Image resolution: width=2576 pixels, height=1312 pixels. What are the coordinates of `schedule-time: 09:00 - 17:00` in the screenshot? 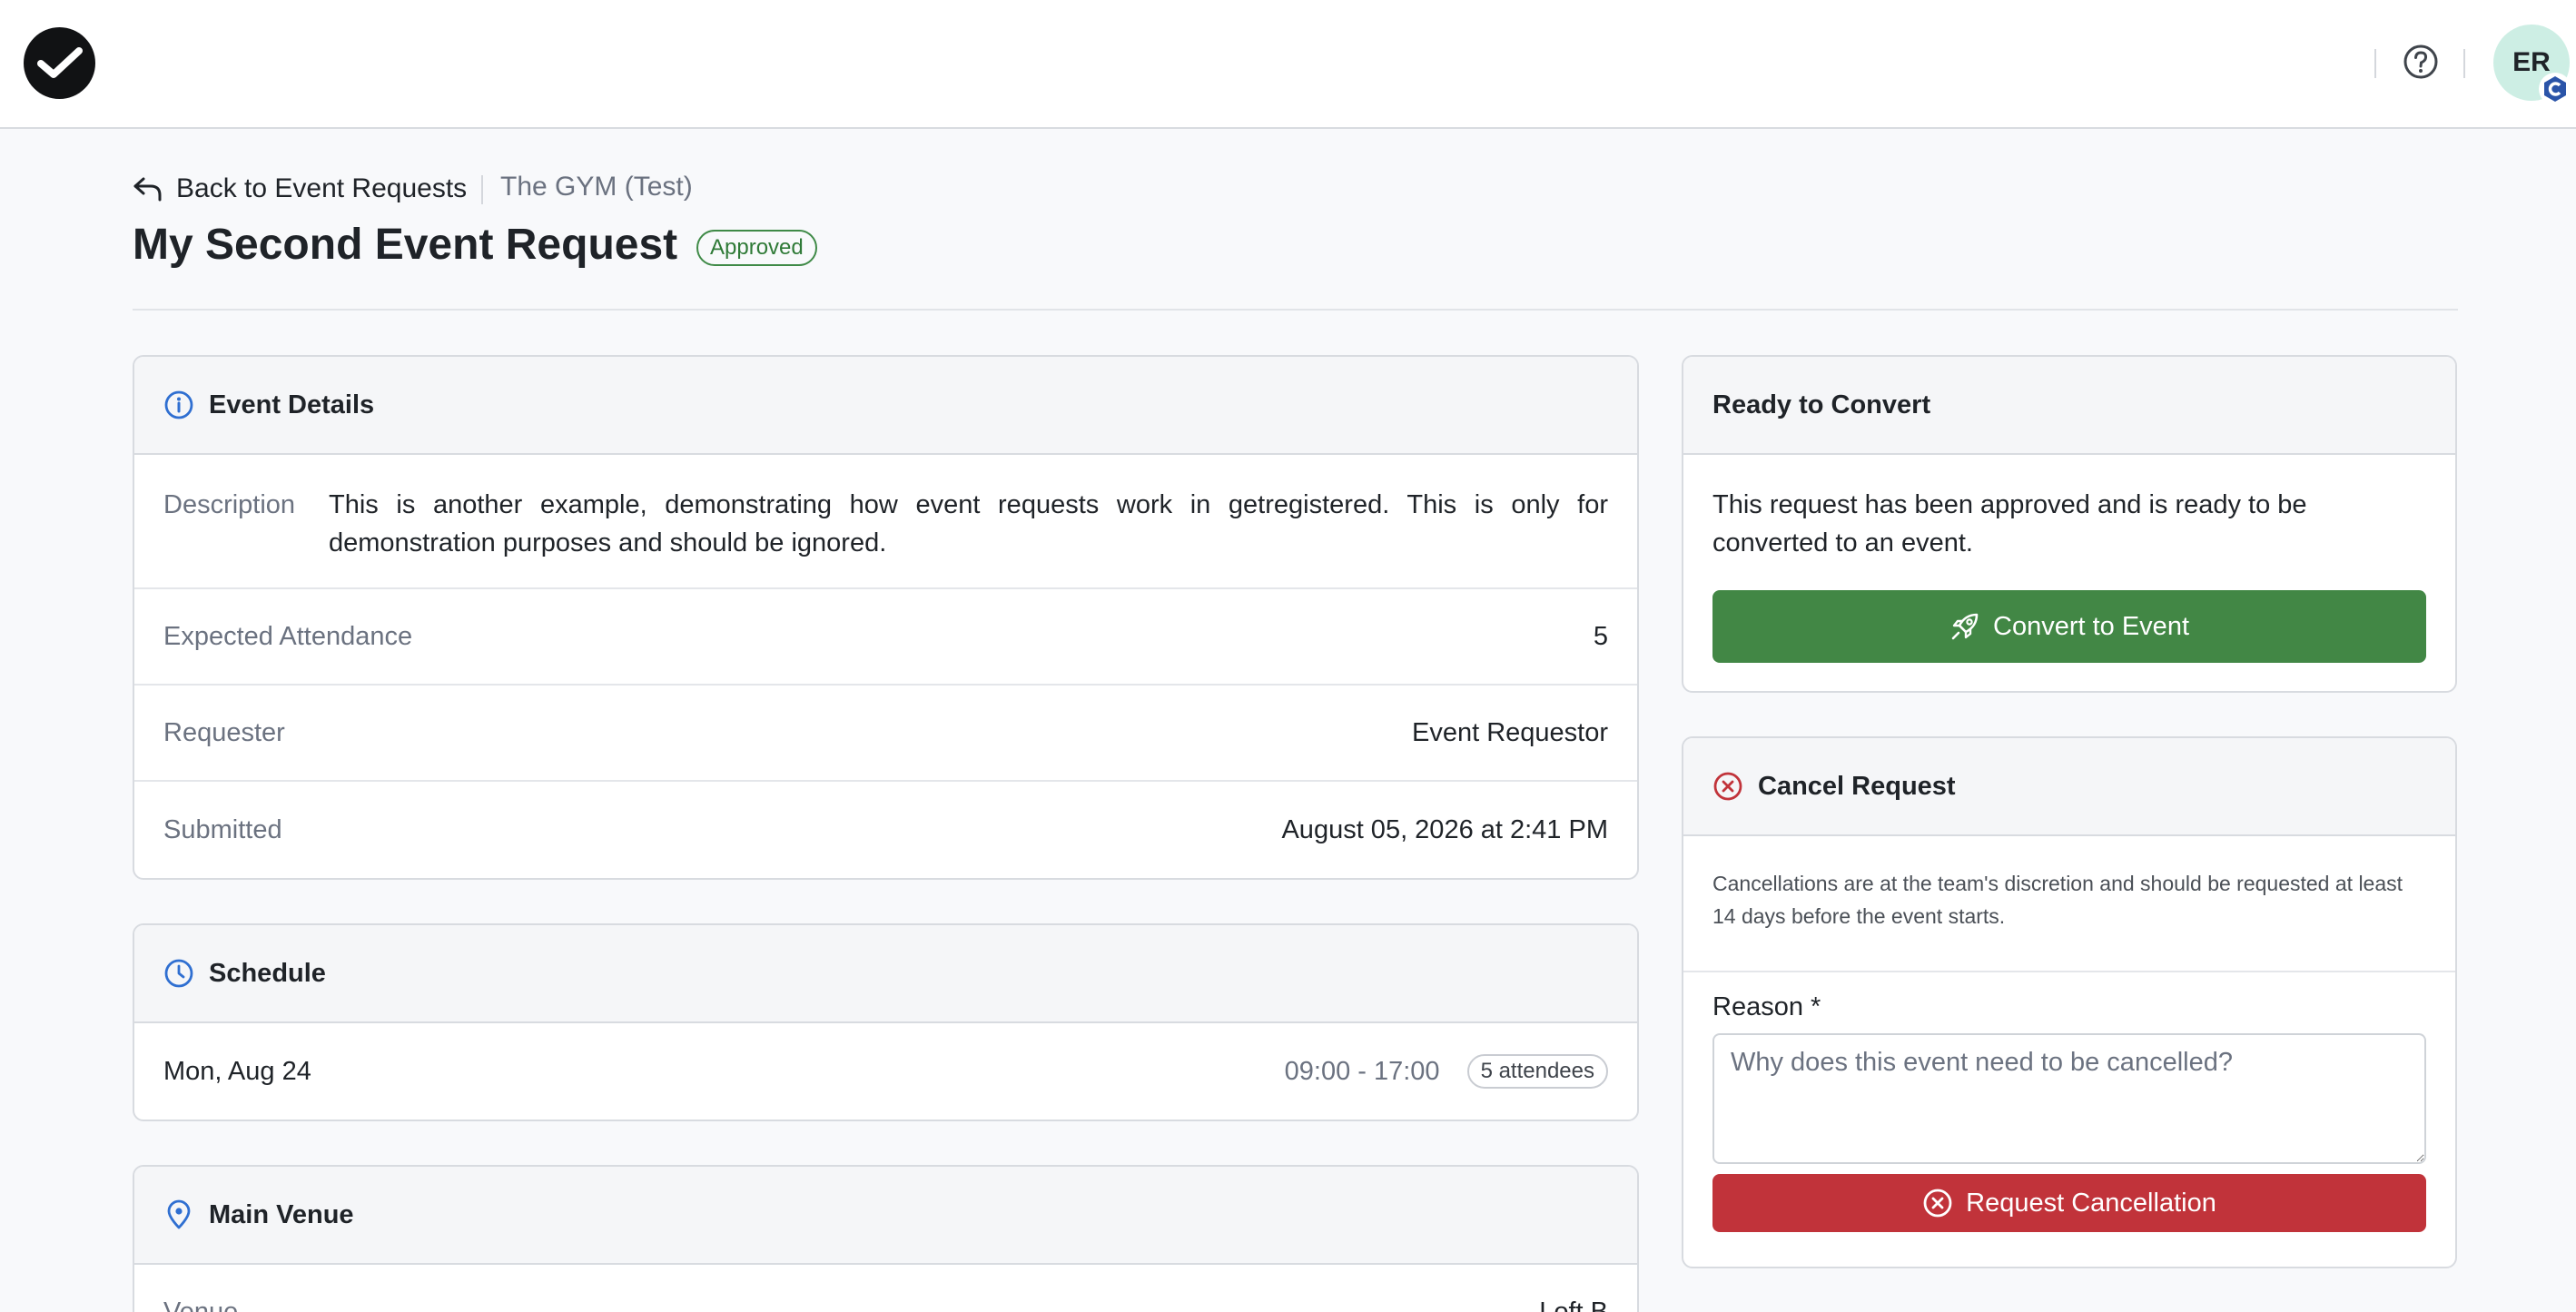 It's located at (1362, 1071).